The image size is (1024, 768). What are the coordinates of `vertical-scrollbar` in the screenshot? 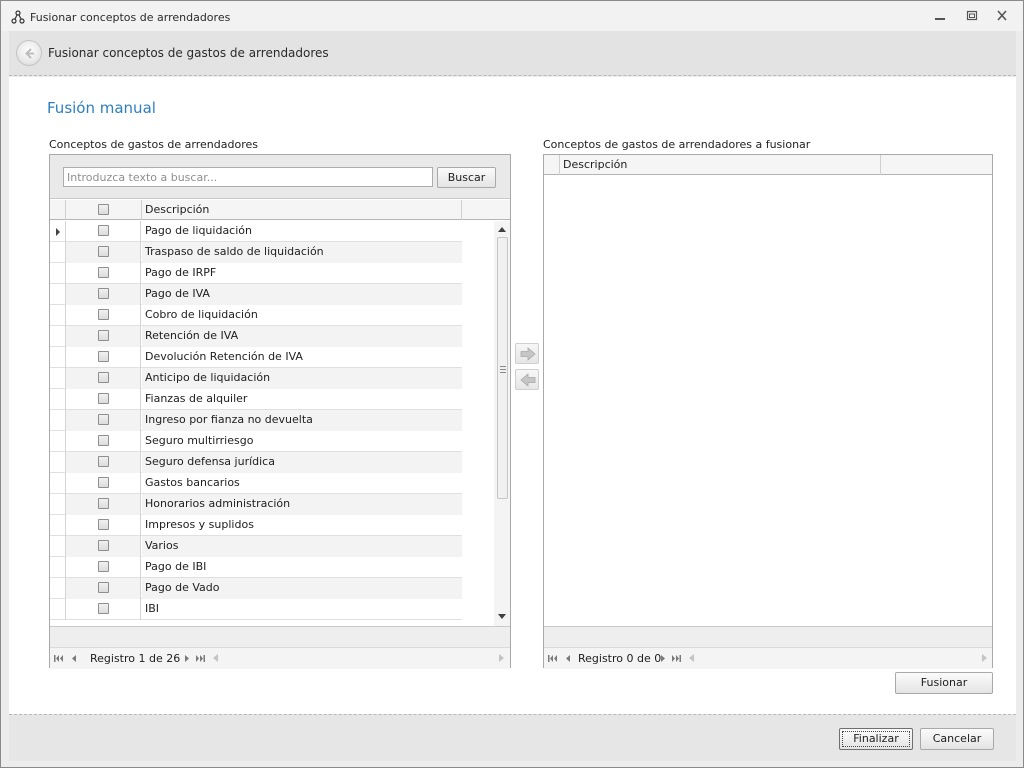 It's located at (502, 423).